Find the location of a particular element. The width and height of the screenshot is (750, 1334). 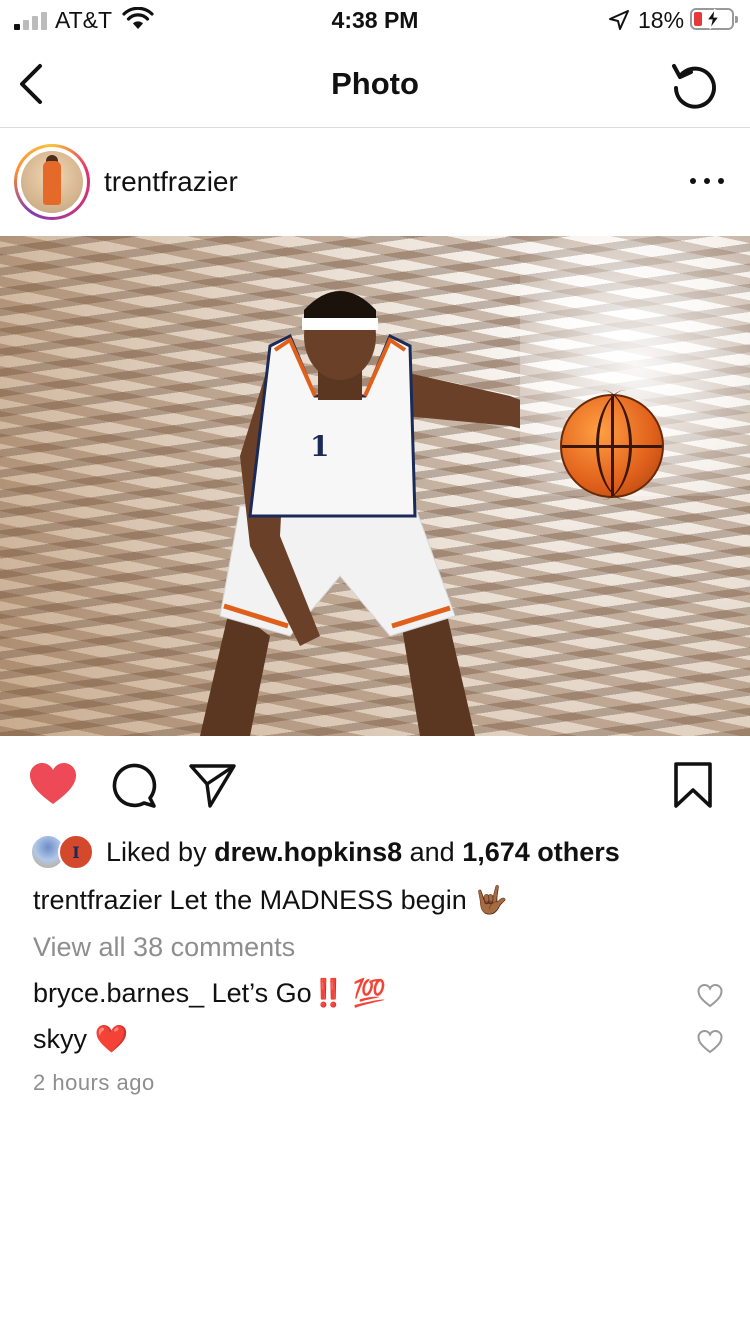

post-caption: trentfrazier Let the MADNESS begin 🤟🏾 is located at coordinates (383, 900).